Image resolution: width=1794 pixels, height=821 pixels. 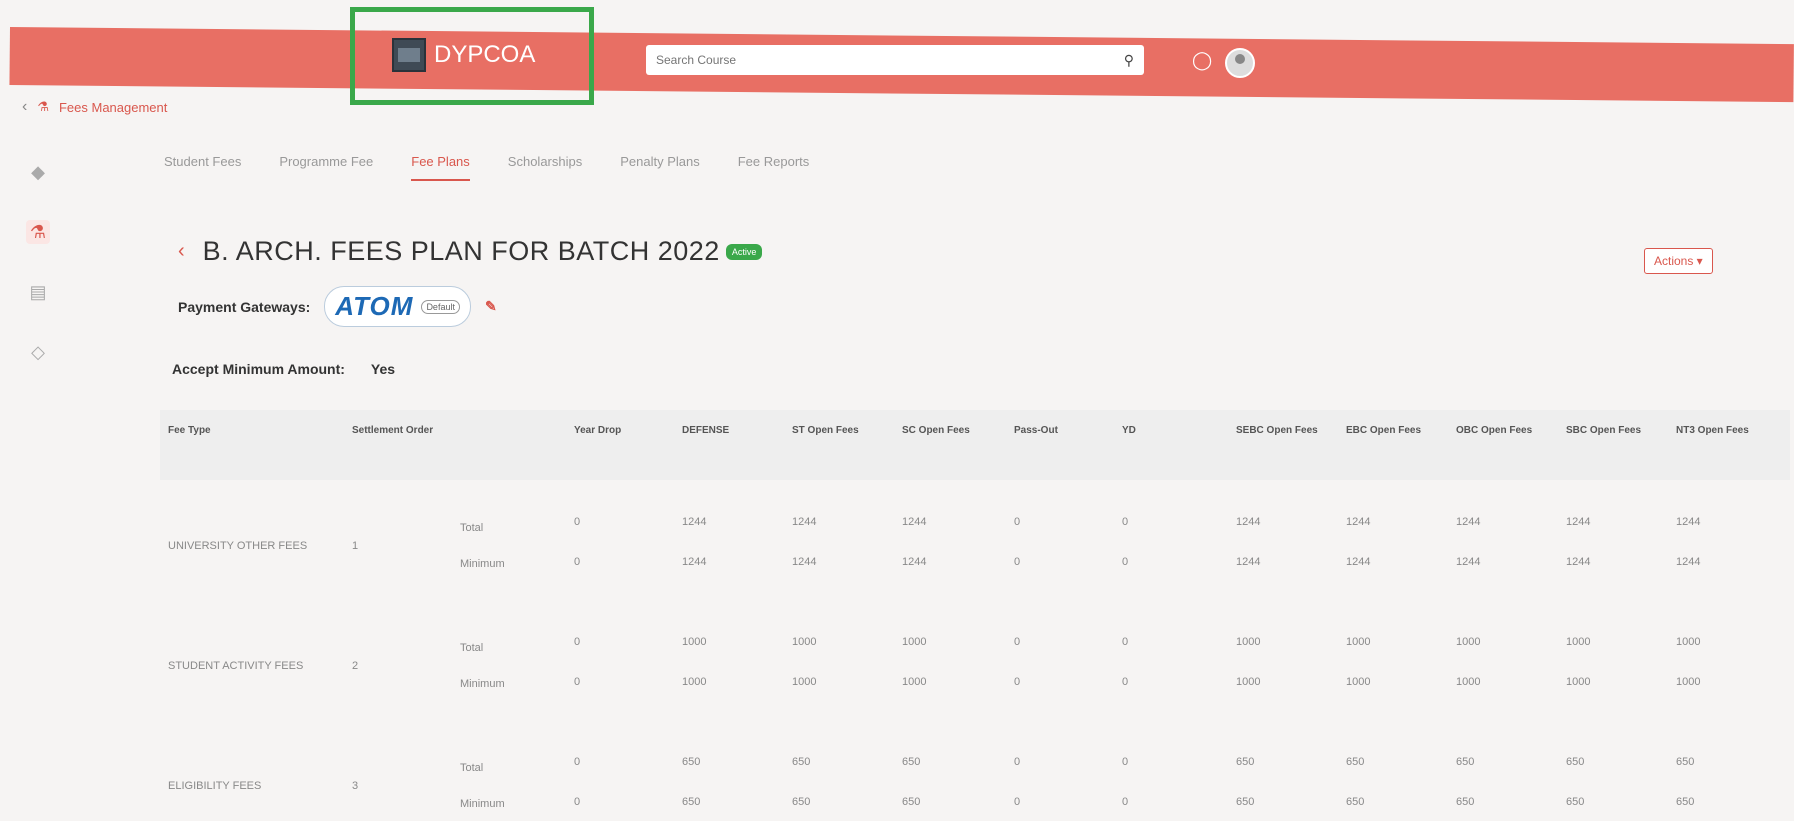 I want to click on tab-scholarships: Scholarships, so click(x=545, y=167).